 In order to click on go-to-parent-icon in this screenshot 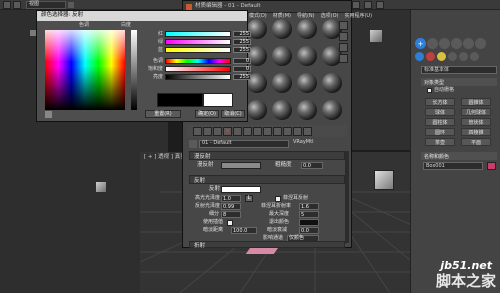, I will do `click(297, 131)`.